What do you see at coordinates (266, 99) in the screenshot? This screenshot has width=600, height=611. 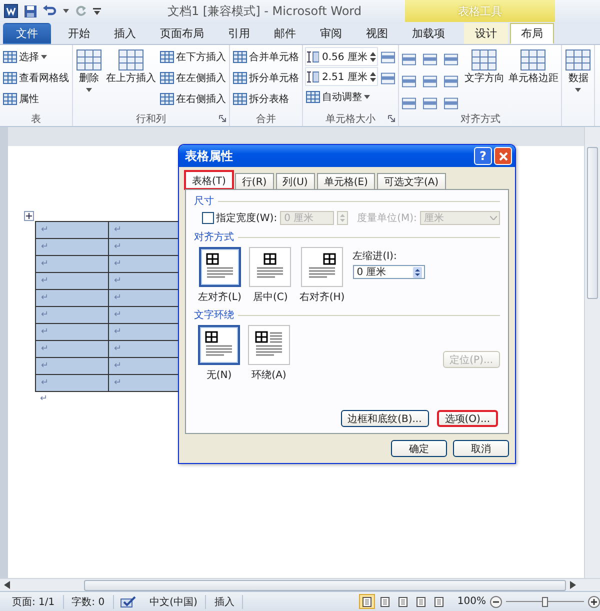 I see `ribbon-button: 拆分表格` at bounding box center [266, 99].